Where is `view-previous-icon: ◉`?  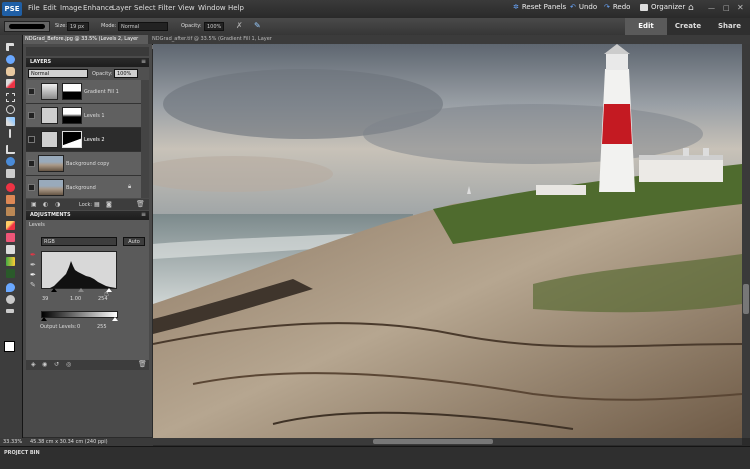
view-previous-icon: ◉ is located at coordinates (44, 364).